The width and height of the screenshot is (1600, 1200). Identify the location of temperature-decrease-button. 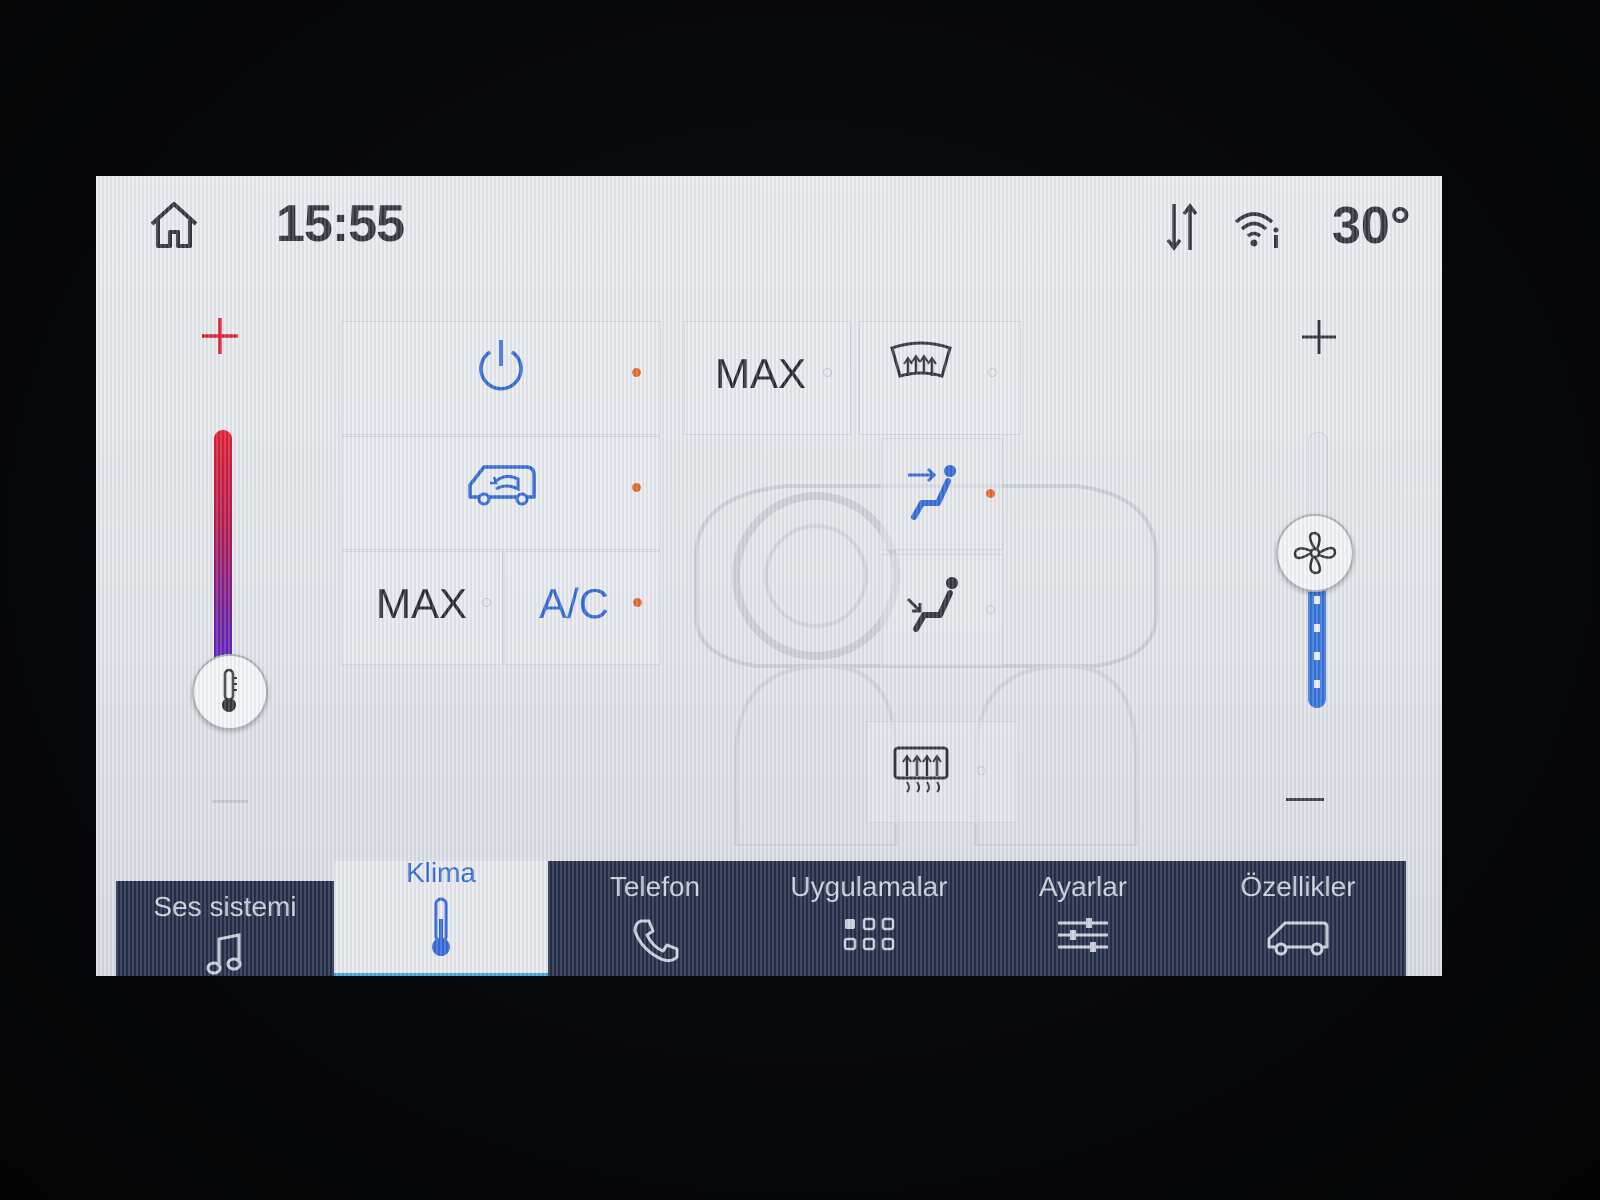
(230, 801).